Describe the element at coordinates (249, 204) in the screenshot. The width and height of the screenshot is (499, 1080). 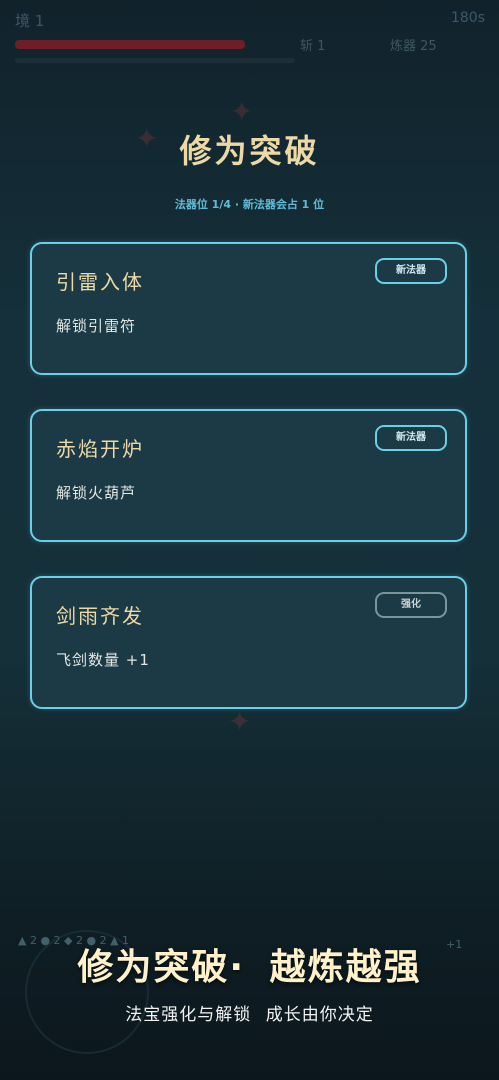
I see `slot-info: 法器位 1/4 · 新法器会占 1 位` at that location.